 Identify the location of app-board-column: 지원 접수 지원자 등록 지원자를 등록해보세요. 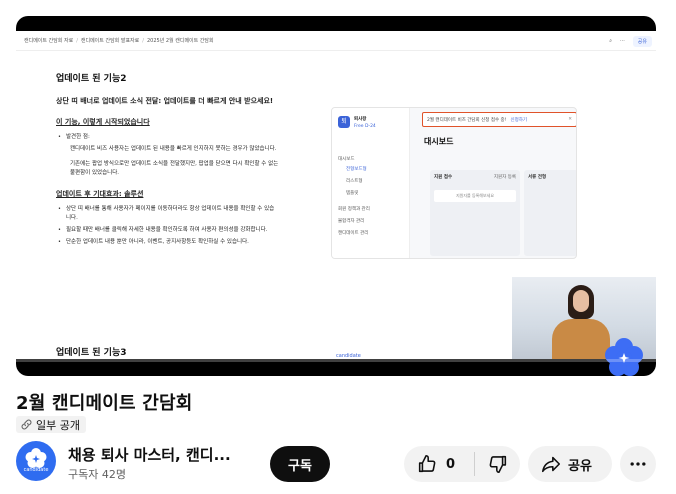
(475, 213).